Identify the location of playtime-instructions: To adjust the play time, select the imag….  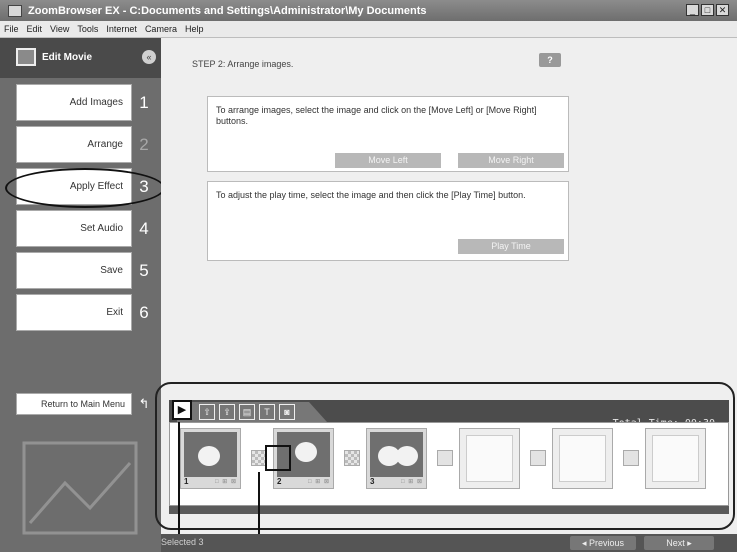
(371, 195).